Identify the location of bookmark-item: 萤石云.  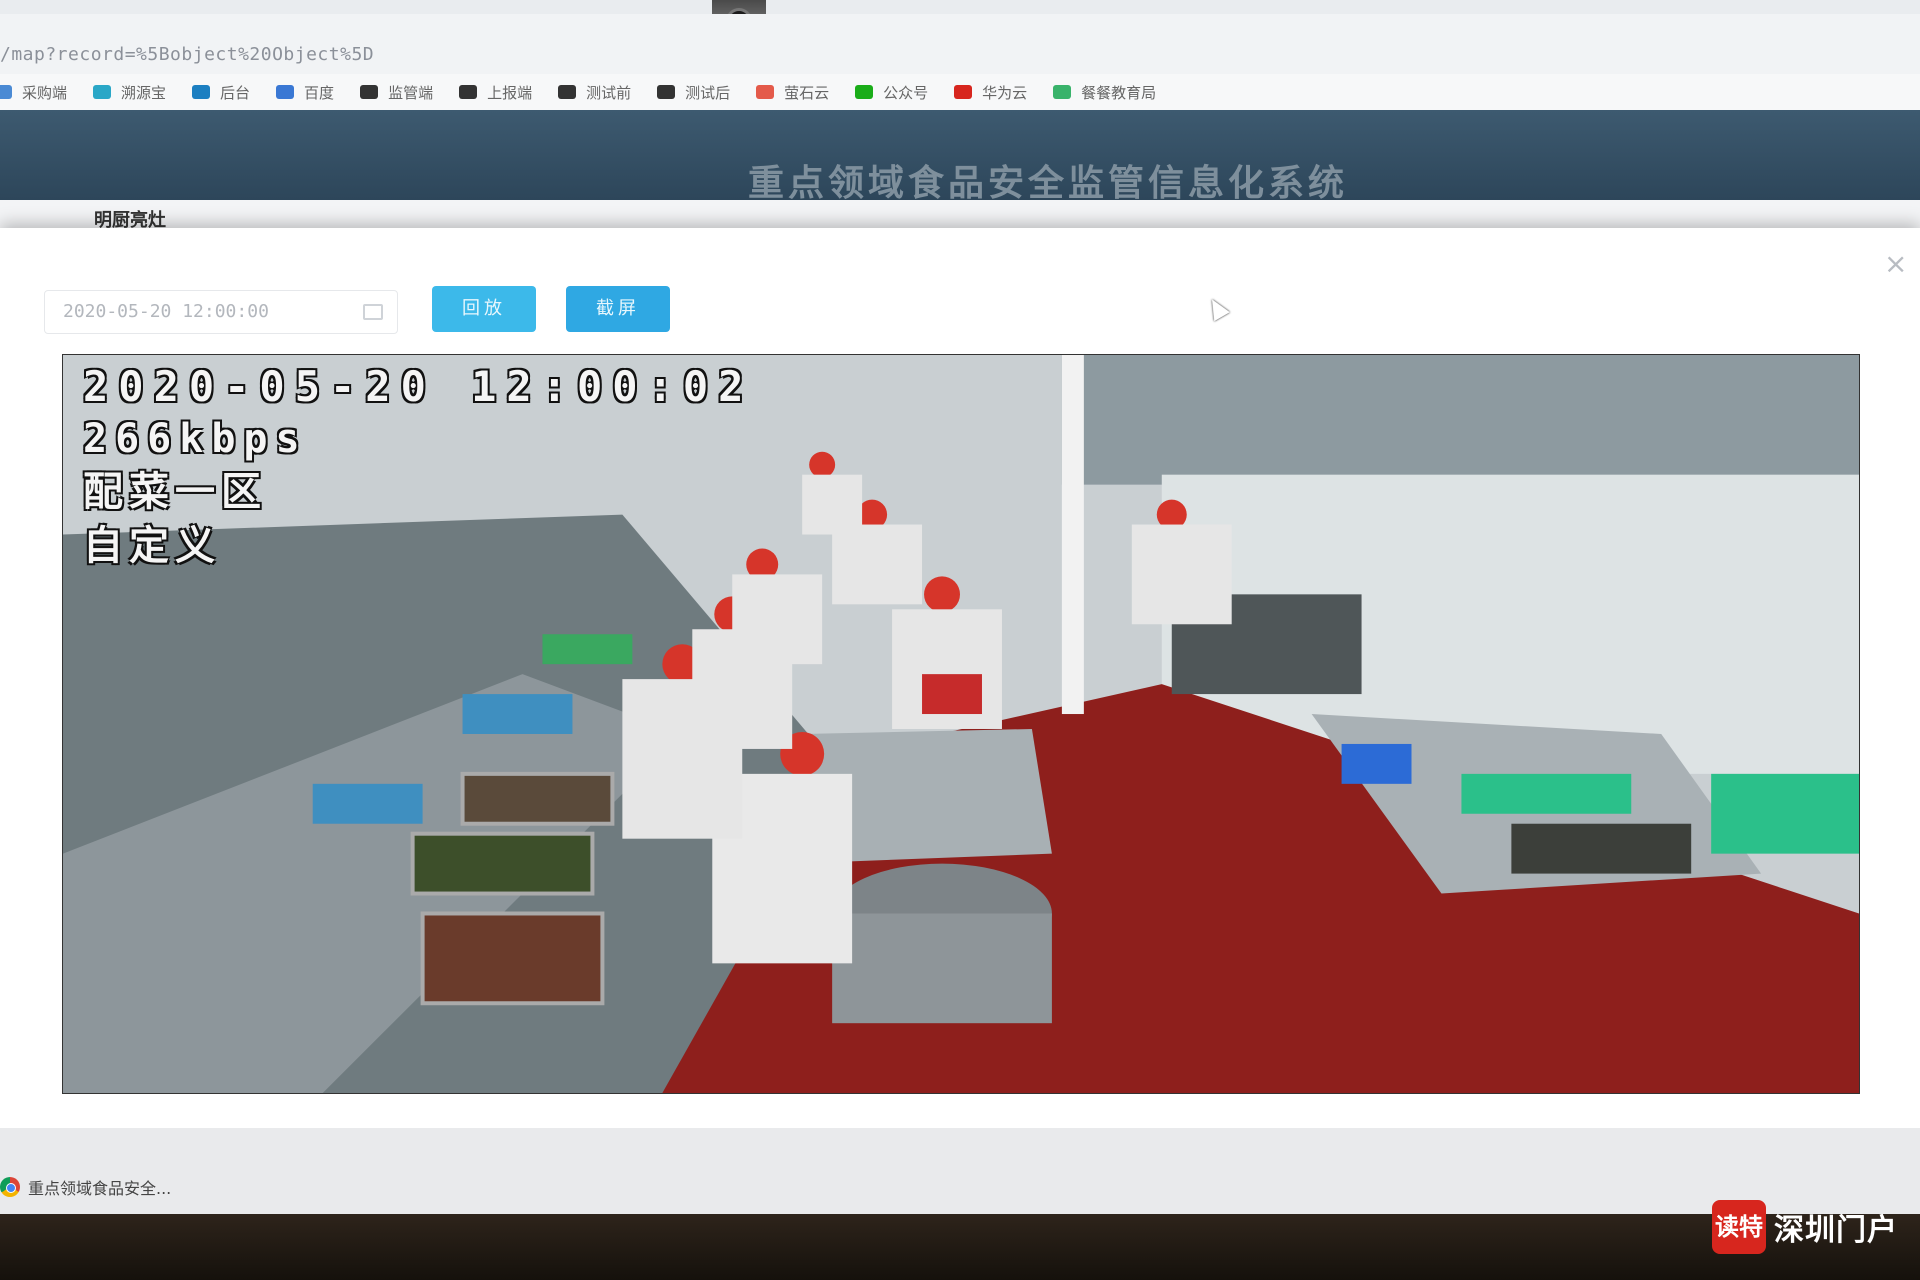
(792, 92).